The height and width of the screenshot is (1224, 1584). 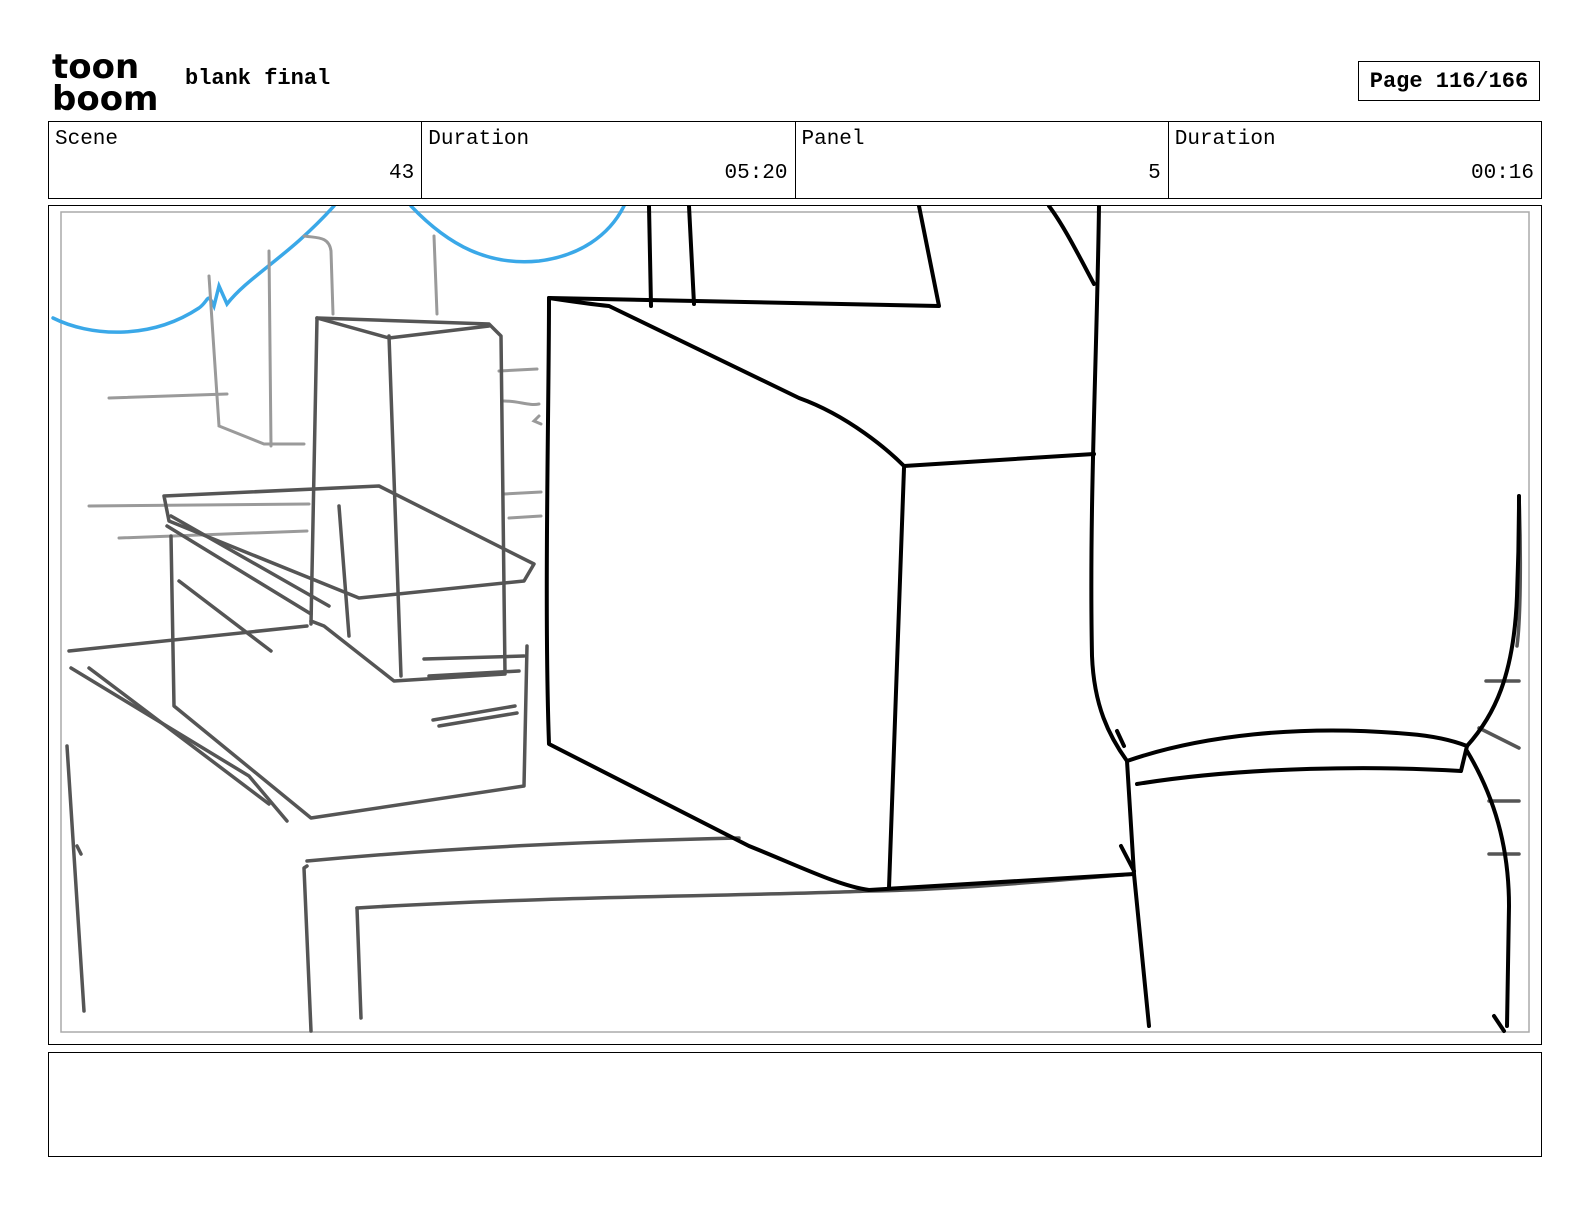 I want to click on scene-duration-cell: Duration 05:20, so click(x=609, y=160).